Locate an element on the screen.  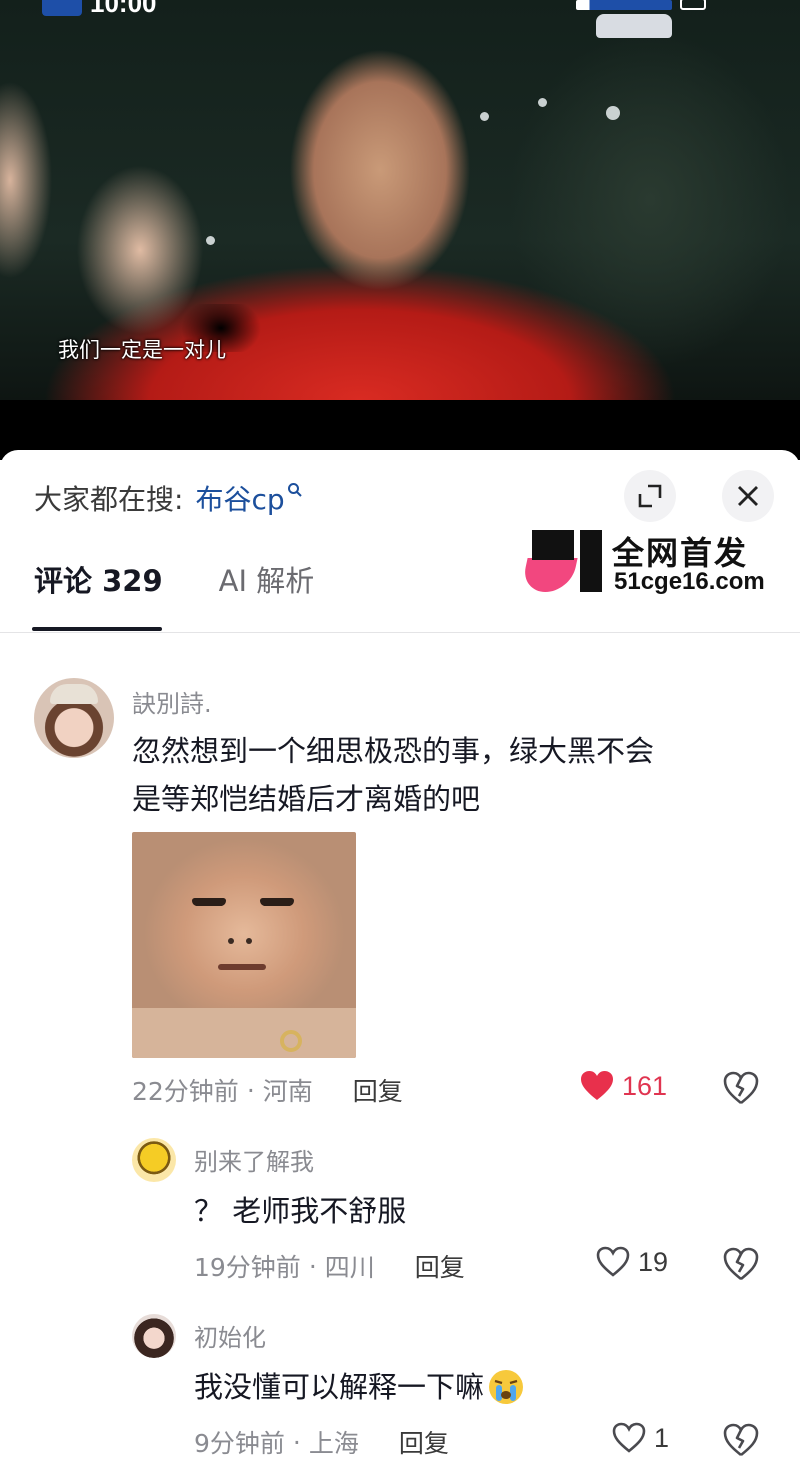
comment-meta: 22分钟前 · 河南 回复 is located at coordinates (267, 1090).